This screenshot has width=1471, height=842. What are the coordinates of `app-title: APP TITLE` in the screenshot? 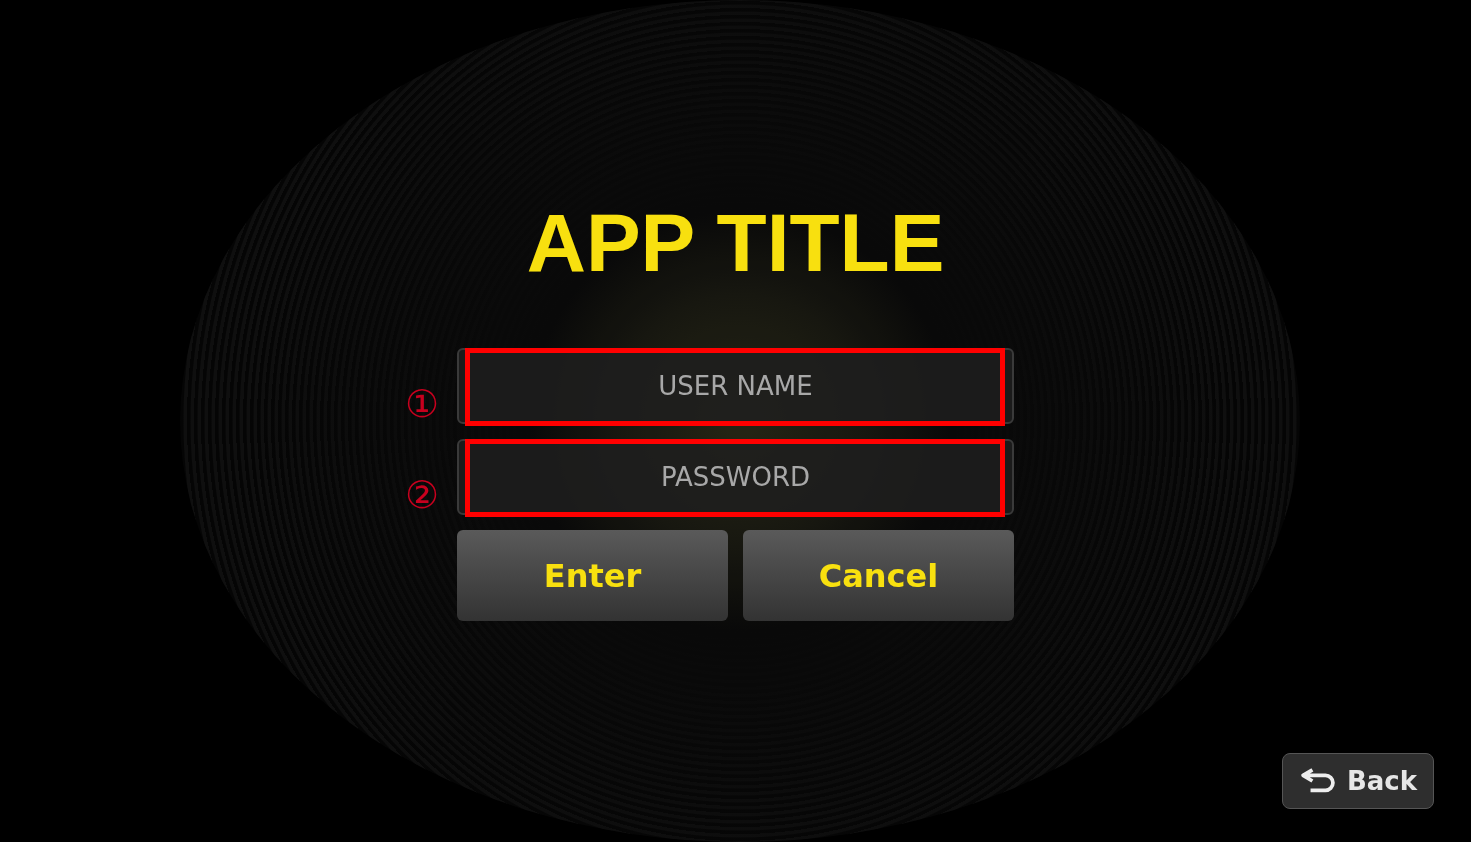 It's located at (735, 243).